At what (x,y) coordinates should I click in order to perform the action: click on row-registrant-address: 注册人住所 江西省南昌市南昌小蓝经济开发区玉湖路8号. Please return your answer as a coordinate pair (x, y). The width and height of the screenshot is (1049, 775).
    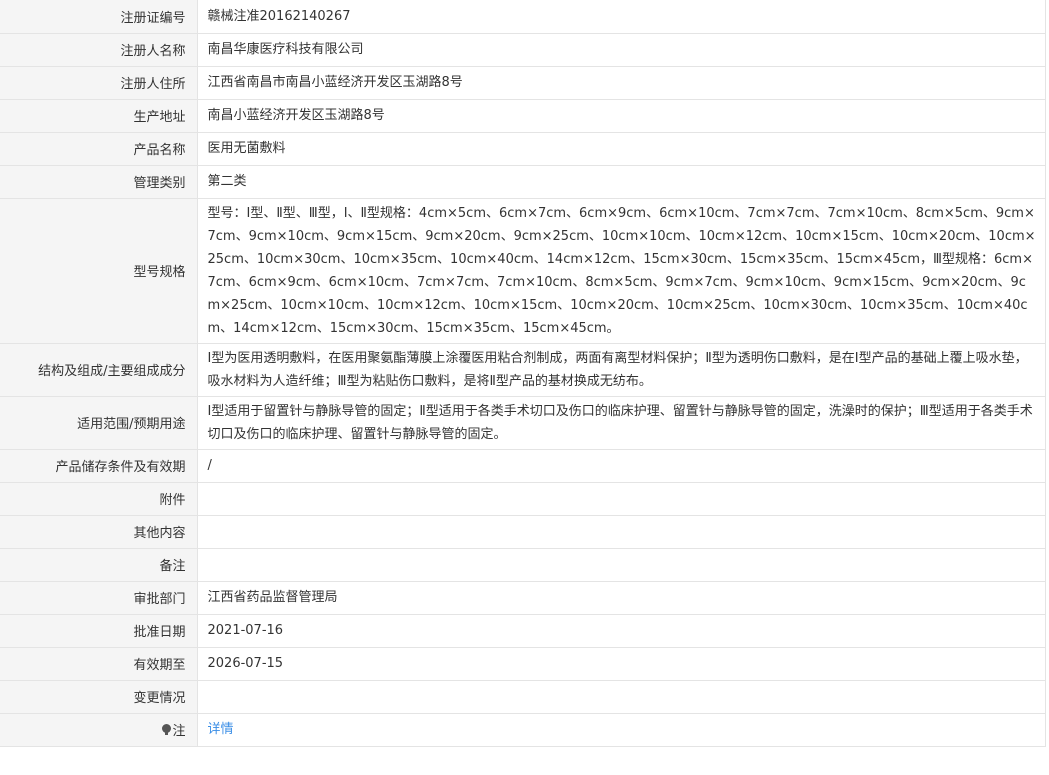
    Looking at the image, I should click on (523, 83).